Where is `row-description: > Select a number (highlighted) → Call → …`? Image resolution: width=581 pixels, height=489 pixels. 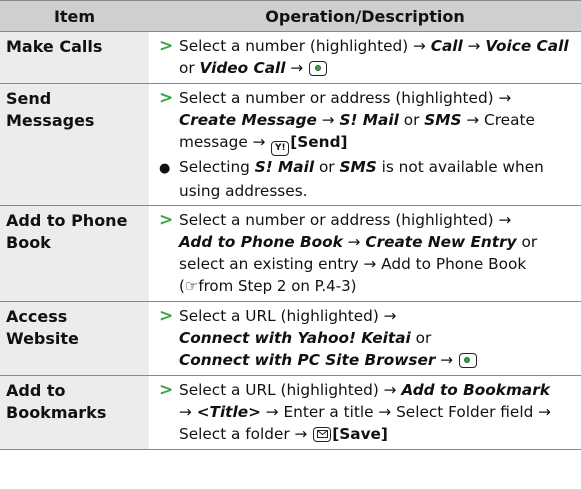 row-description: > Select a number (highlighted) → Call → … is located at coordinates (365, 57).